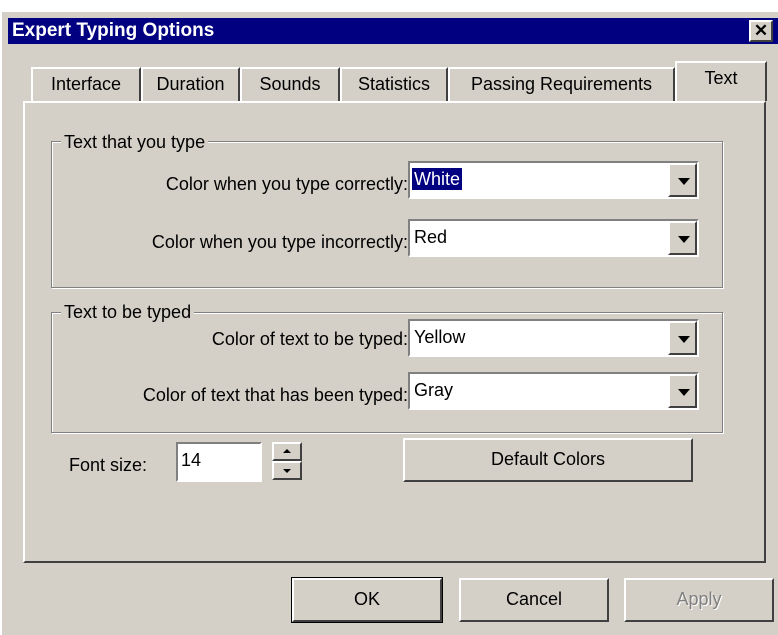 The image size is (778, 635). I want to click on default-colors-label: Default Colors, so click(548, 459).